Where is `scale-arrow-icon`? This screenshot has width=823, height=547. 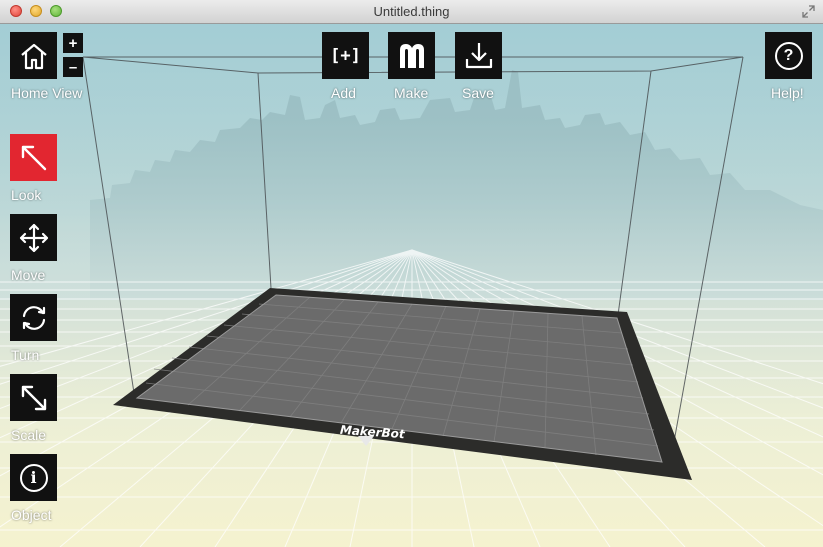 scale-arrow-icon is located at coordinates (33, 397).